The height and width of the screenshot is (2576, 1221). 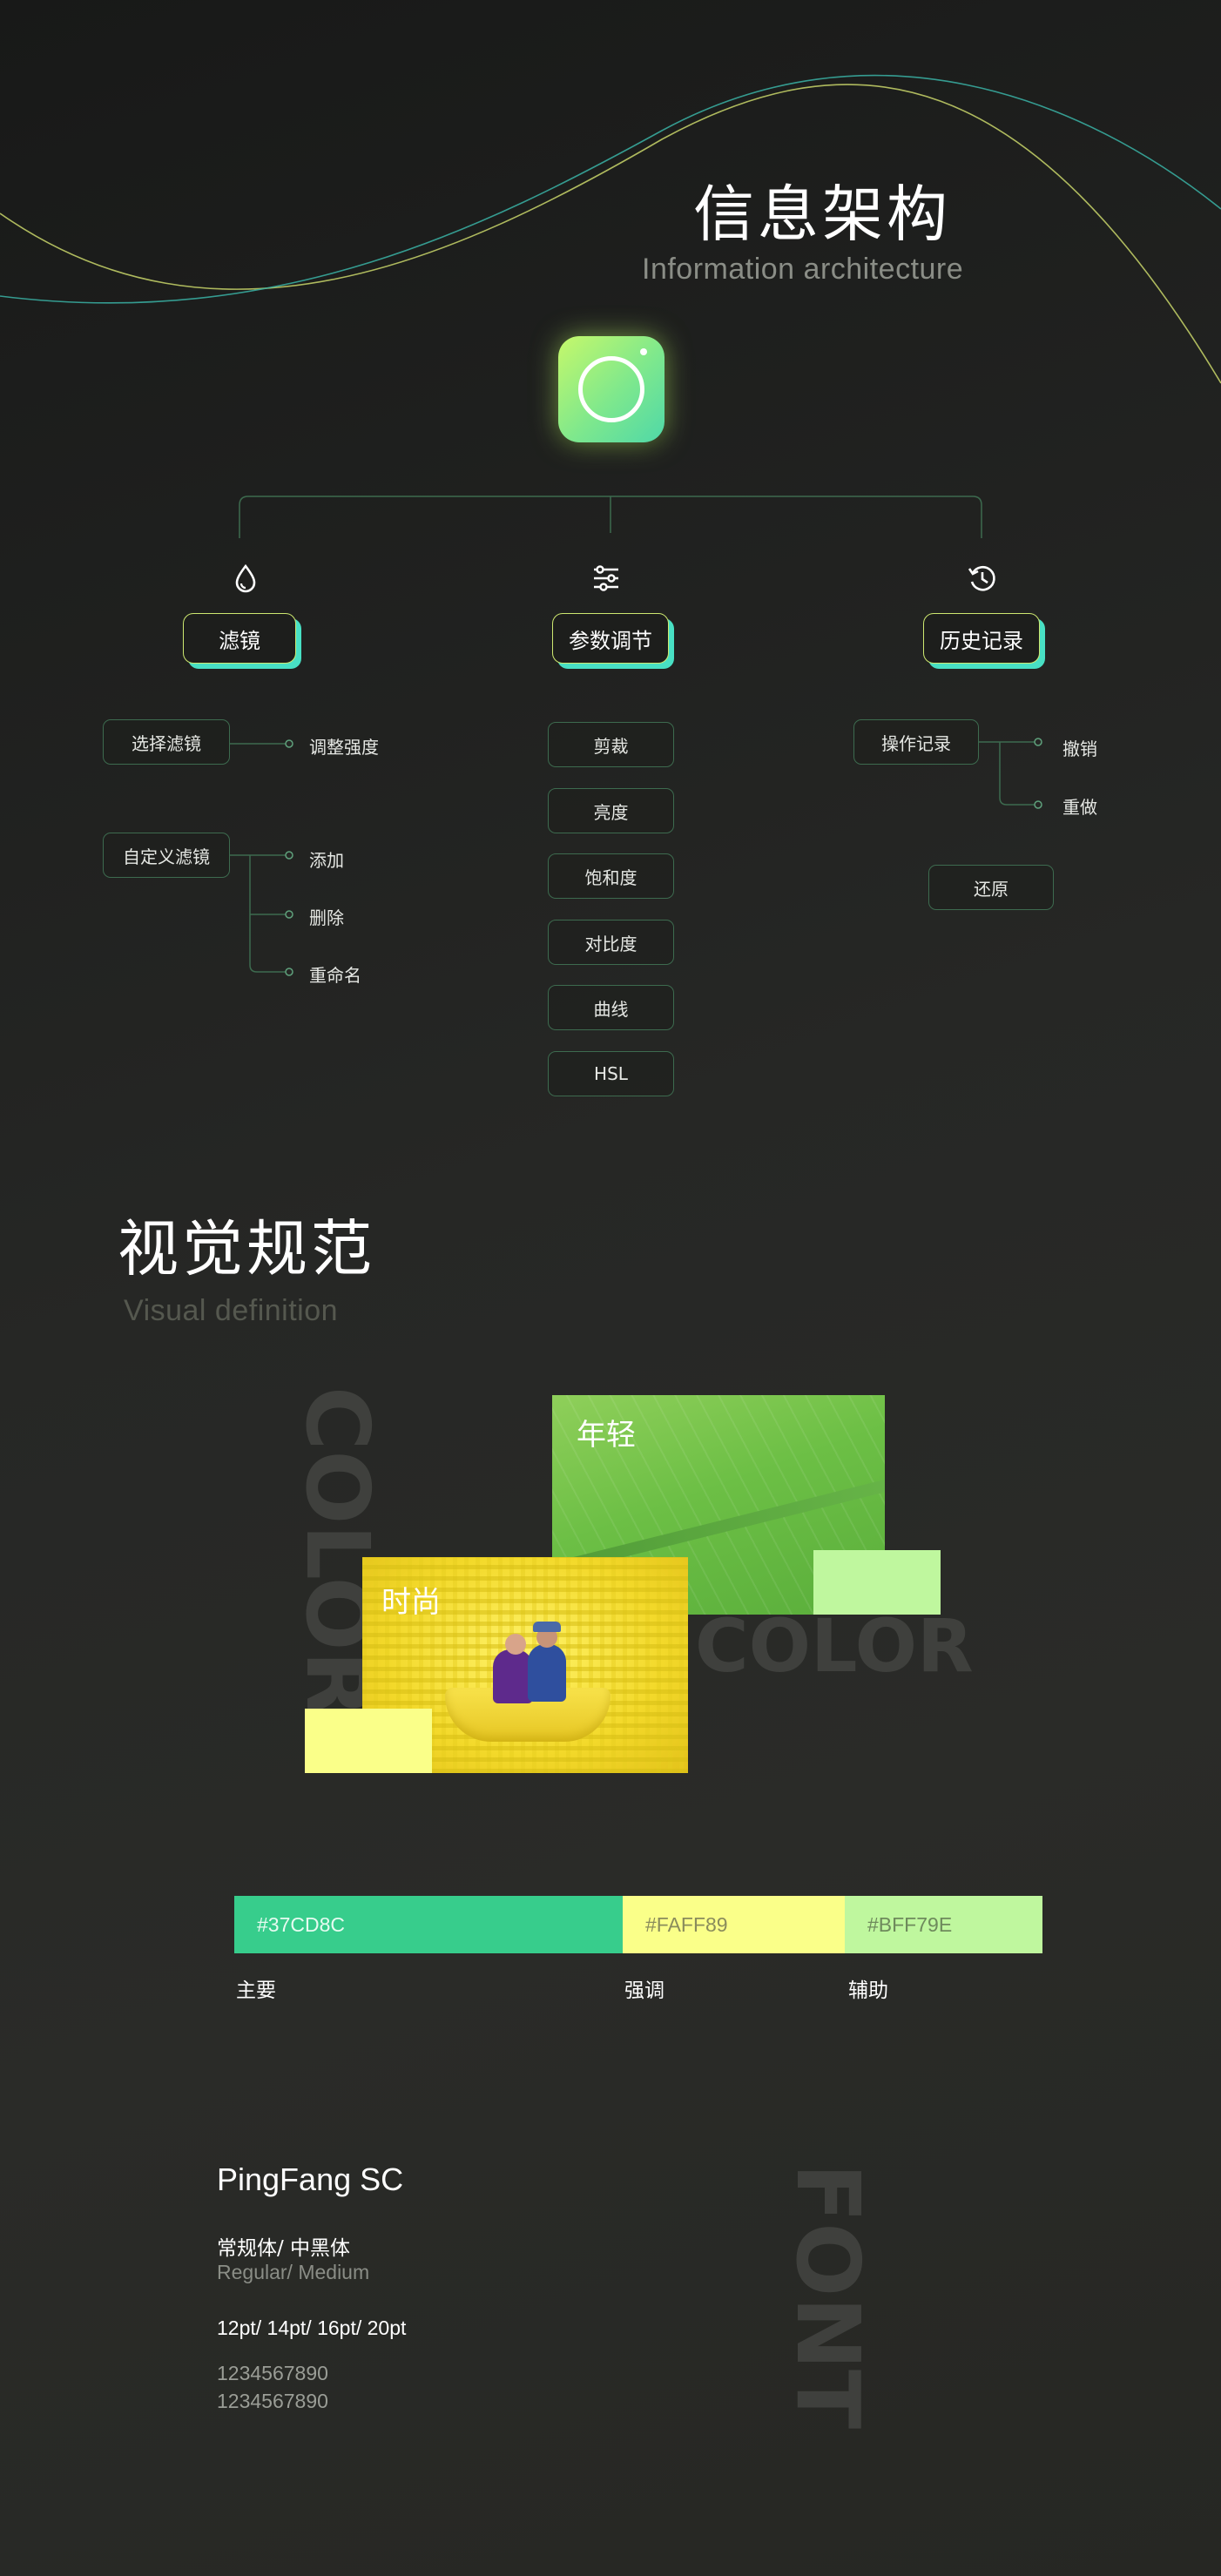 What do you see at coordinates (991, 887) in the screenshot?
I see `restore-node: 还原` at bounding box center [991, 887].